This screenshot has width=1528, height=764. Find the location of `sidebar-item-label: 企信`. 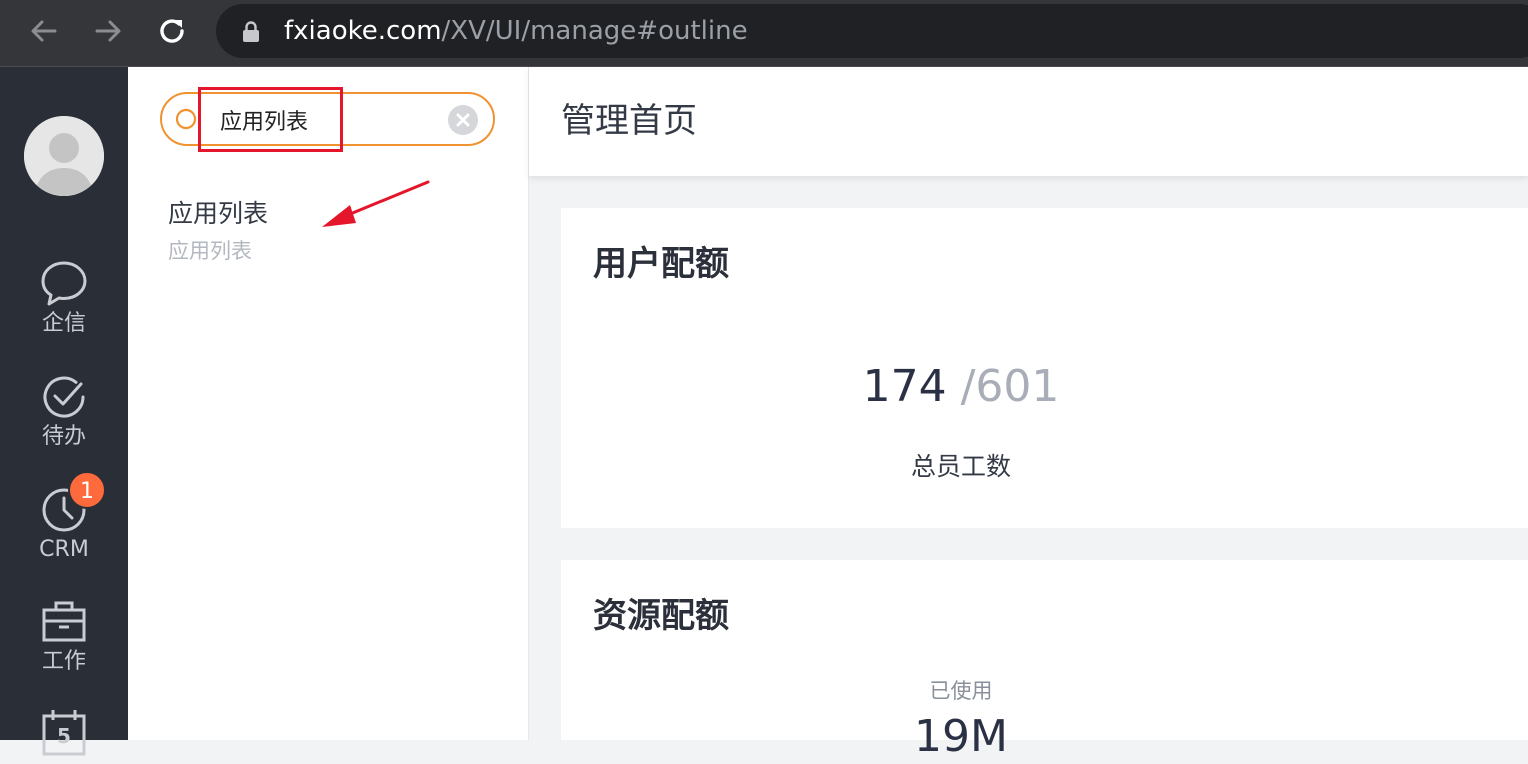

sidebar-item-label: 企信 is located at coordinates (63, 323).